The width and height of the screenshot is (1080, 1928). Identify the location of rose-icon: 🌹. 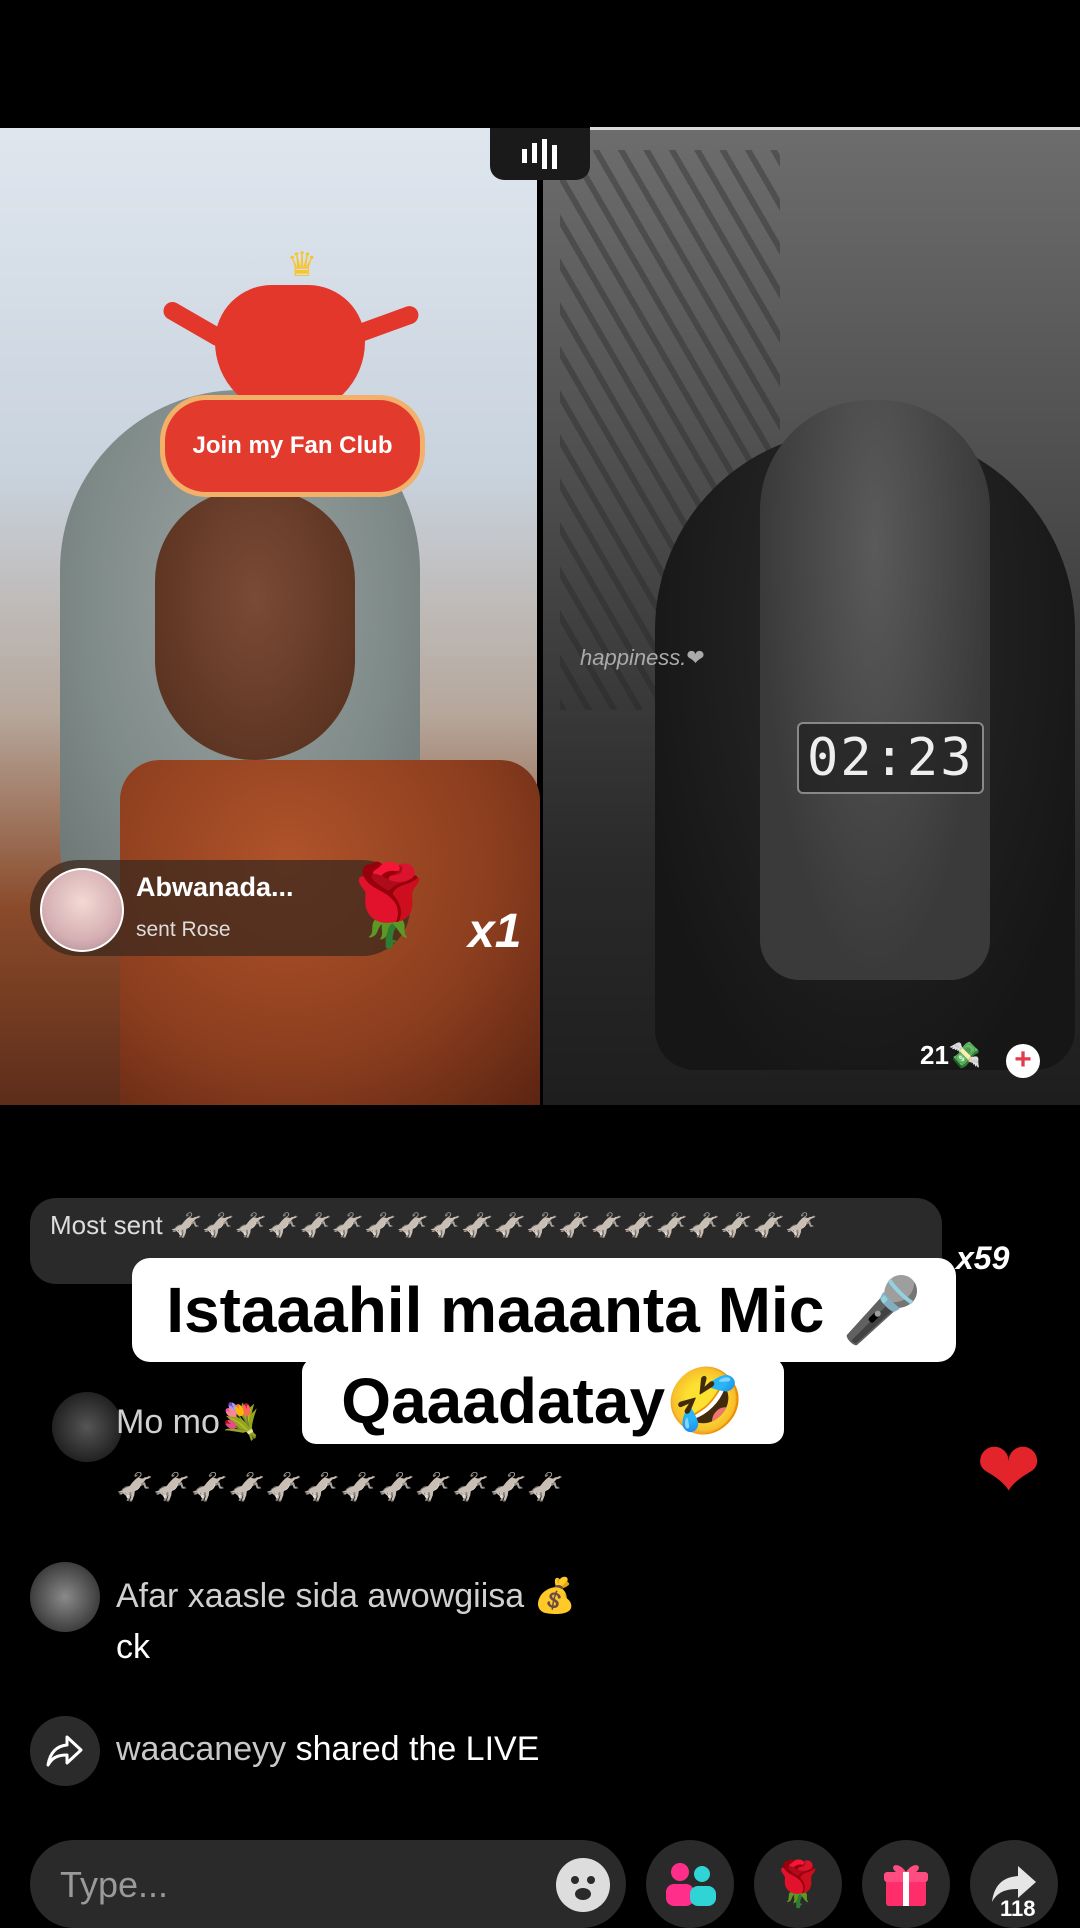
(798, 1884).